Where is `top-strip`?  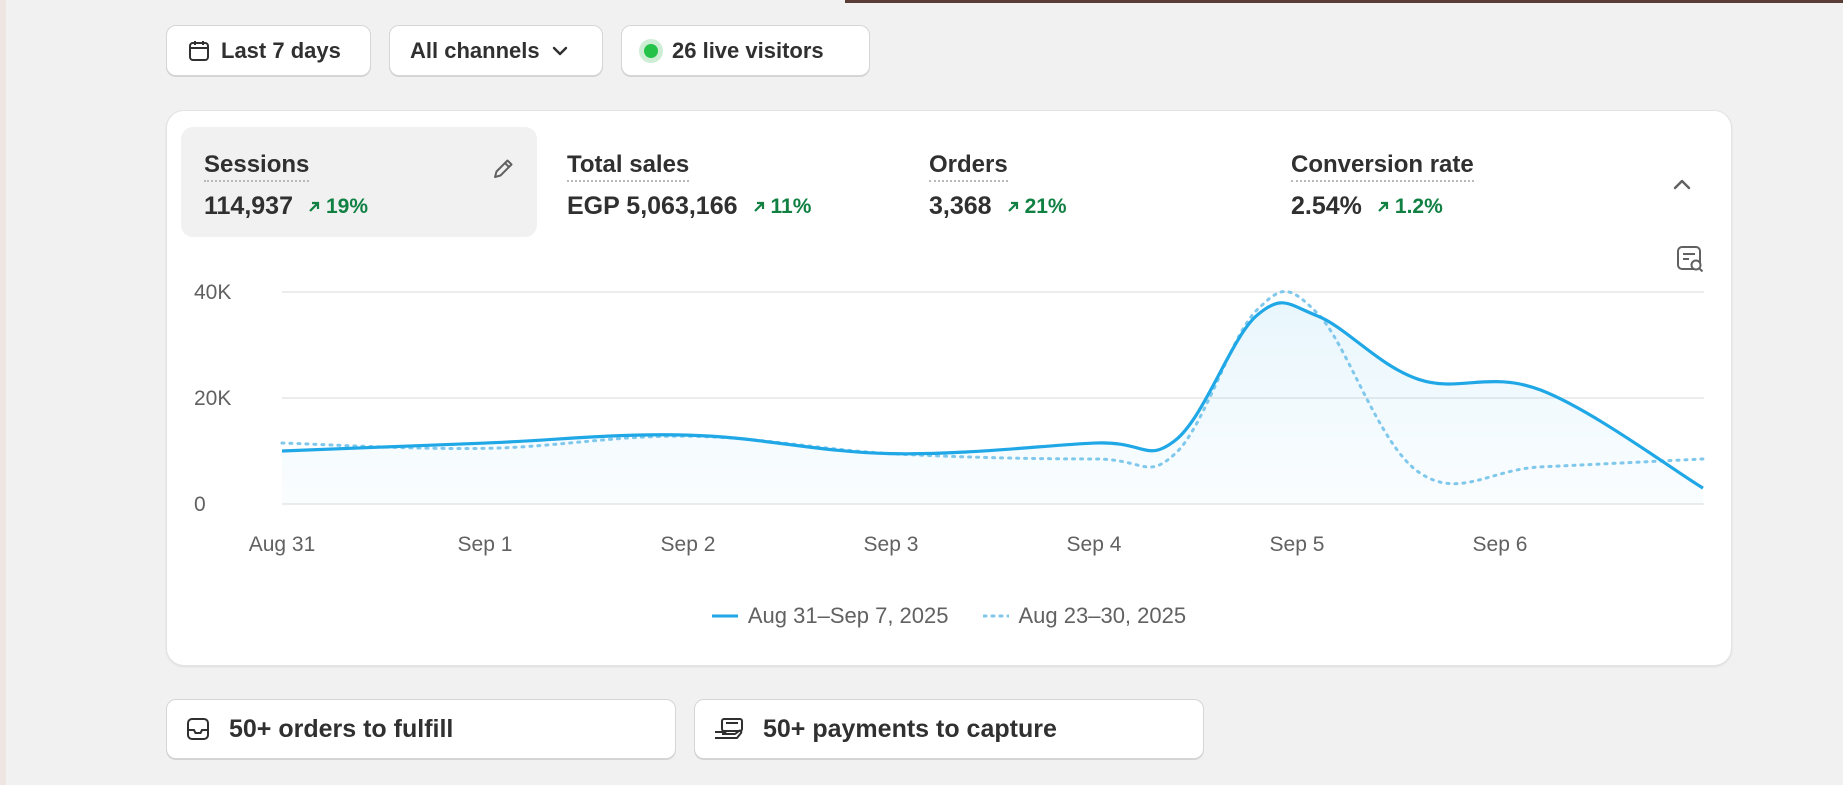 top-strip is located at coordinates (1344, 1).